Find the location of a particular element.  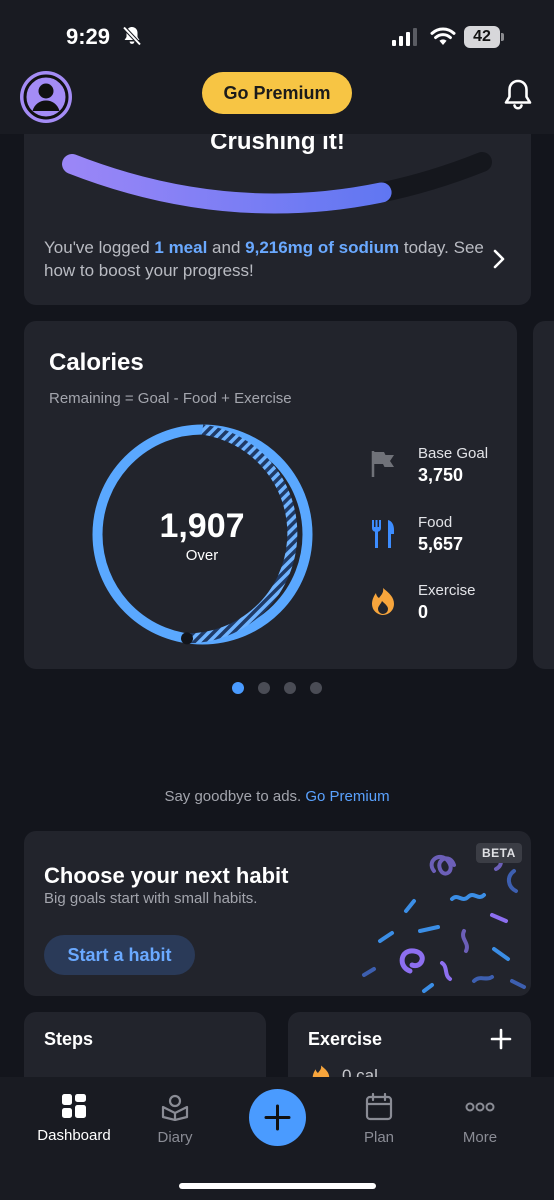

flag-icon is located at coordinates (383, 463).